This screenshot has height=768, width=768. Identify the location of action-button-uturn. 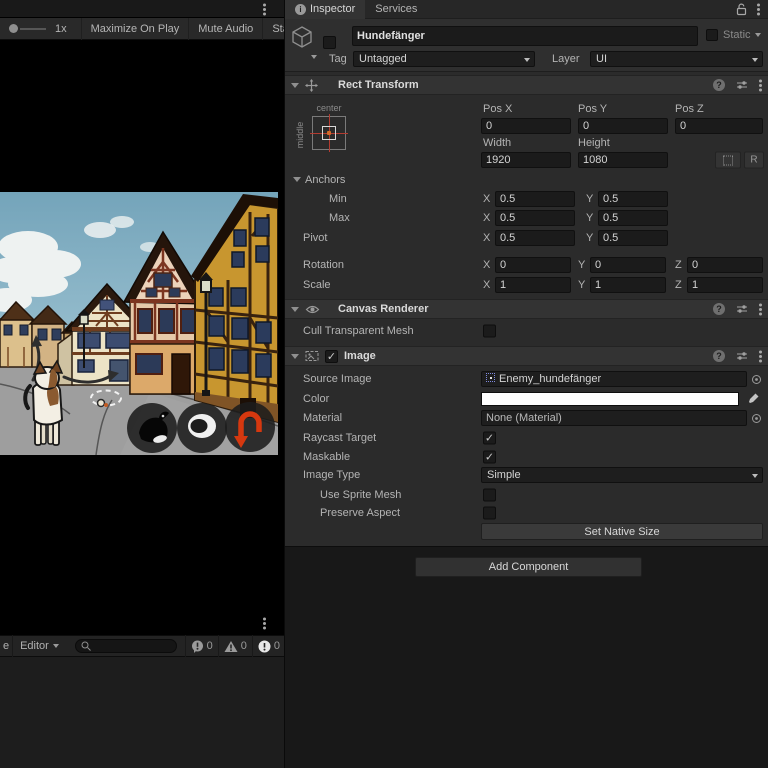
(250, 427).